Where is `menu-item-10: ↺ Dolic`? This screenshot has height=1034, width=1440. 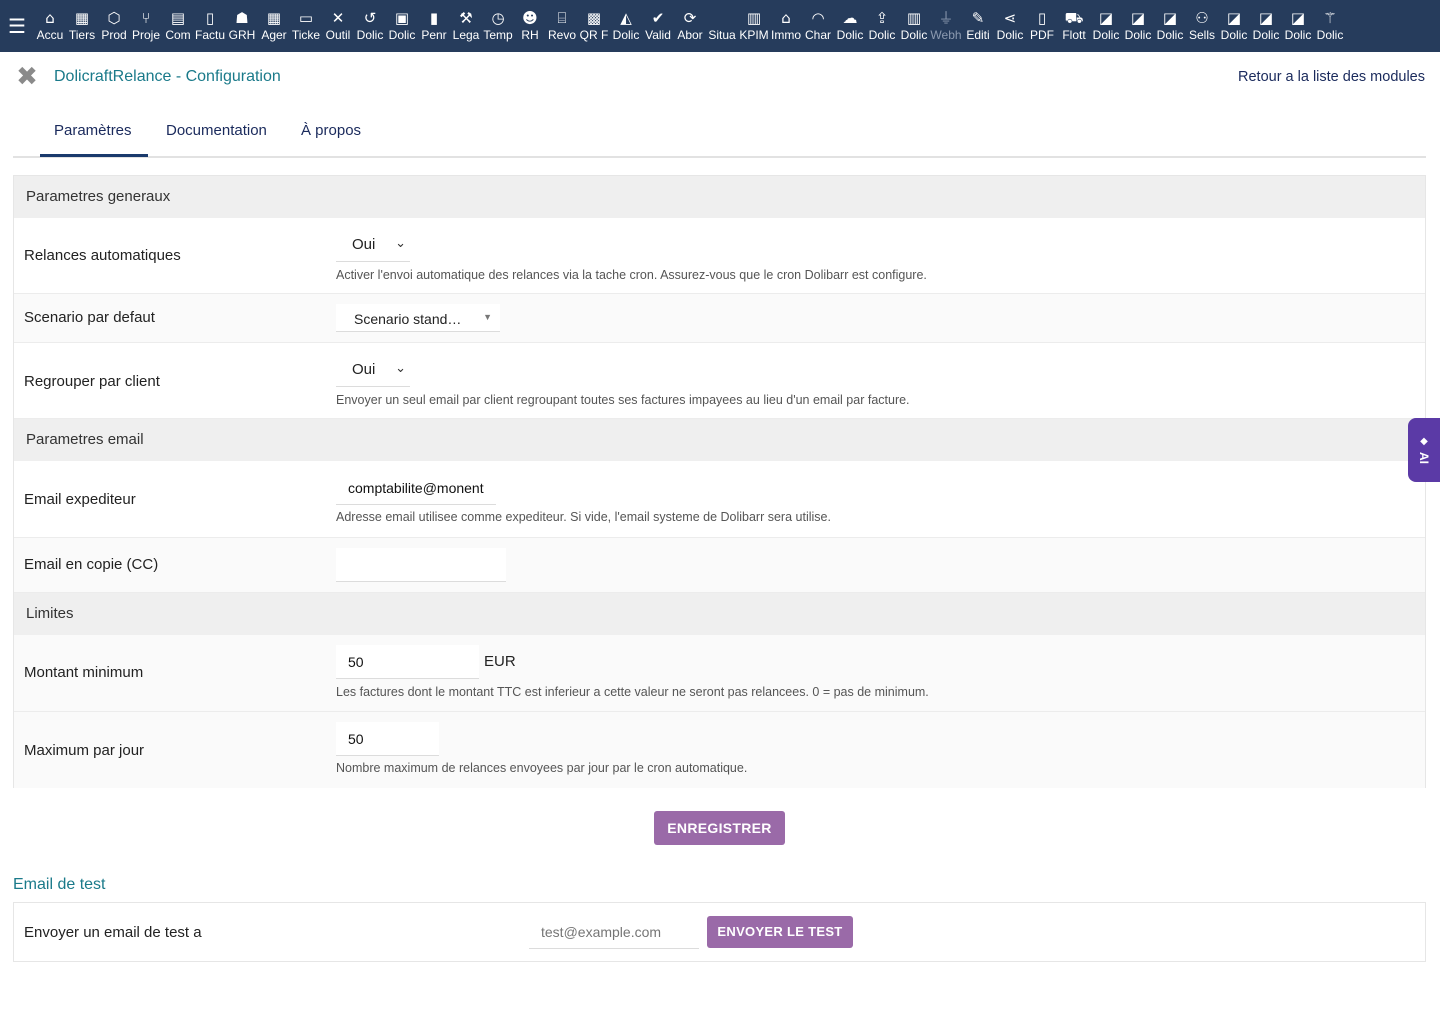 menu-item-10: ↺ Dolic is located at coordinates (370, 26).